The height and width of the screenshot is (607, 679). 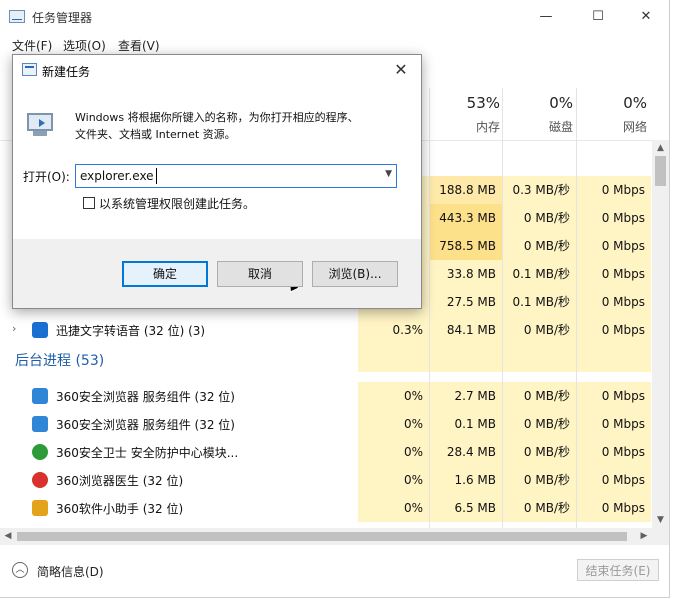 I want to click on ok-button: 确定, so click(x=211, y=277).